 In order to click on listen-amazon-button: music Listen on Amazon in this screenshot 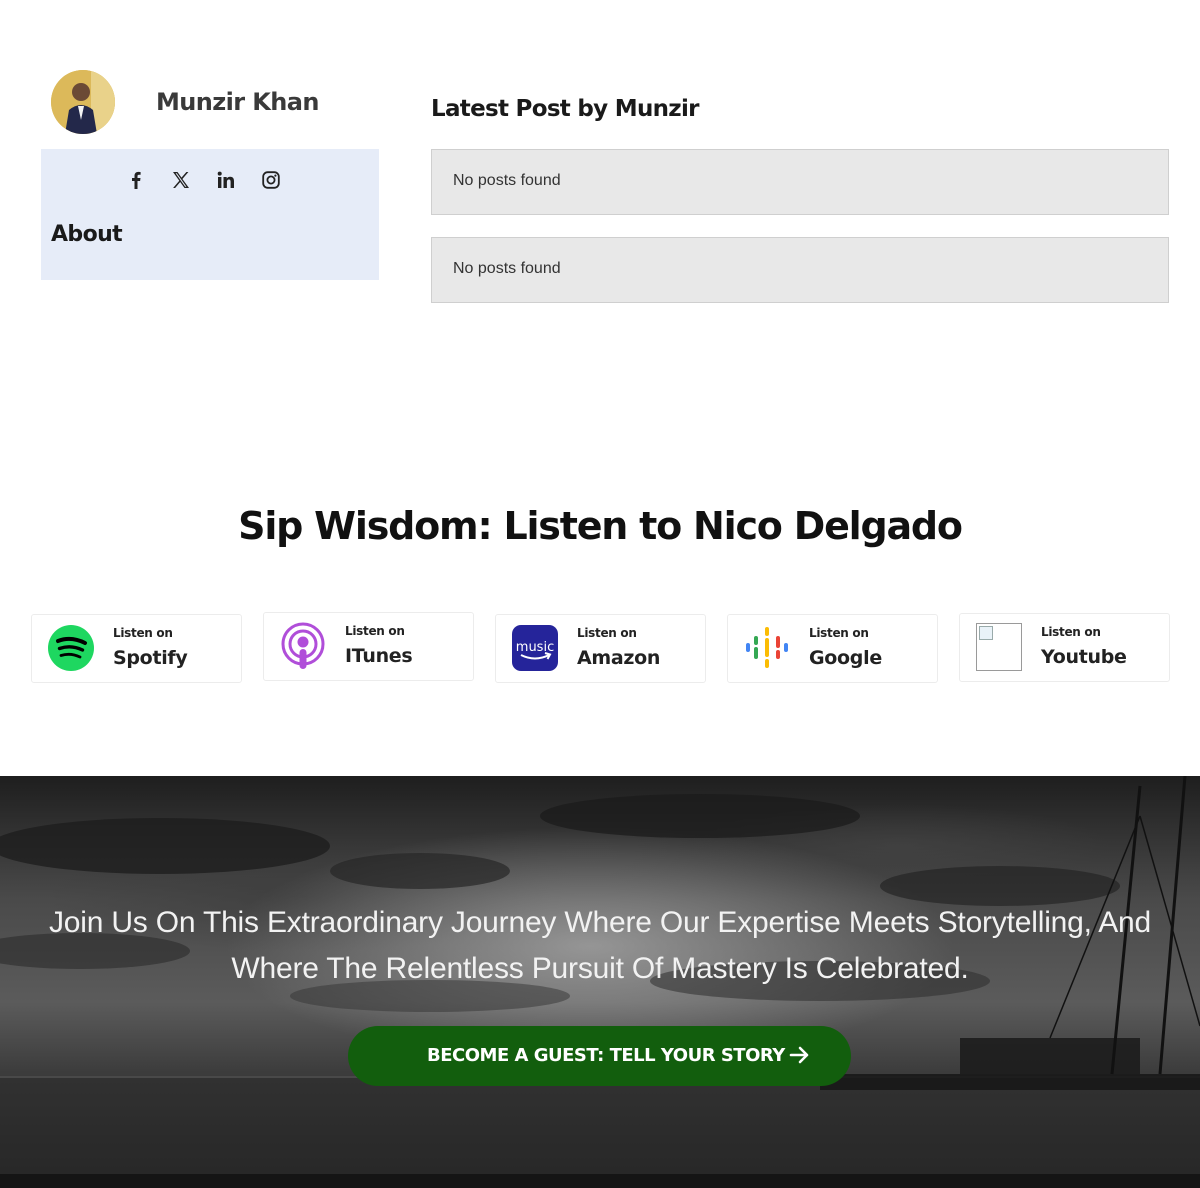, I will do `click(600, 648)`.